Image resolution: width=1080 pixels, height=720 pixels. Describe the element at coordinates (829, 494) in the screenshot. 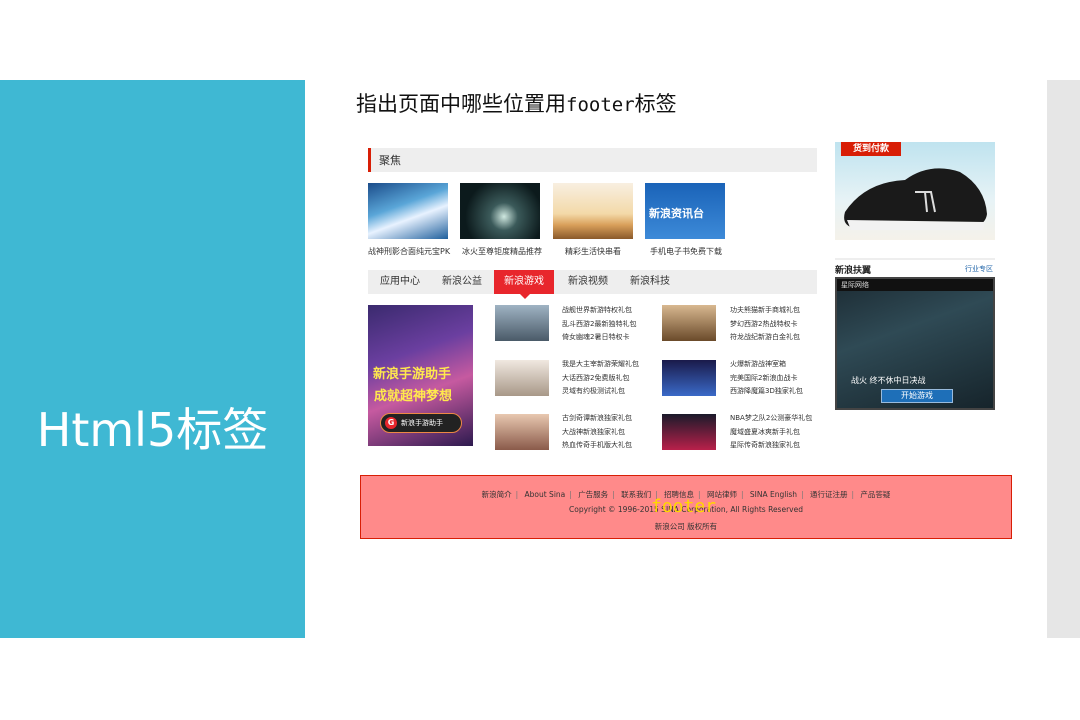

I see `footer-link: 通行证注册` at that location.